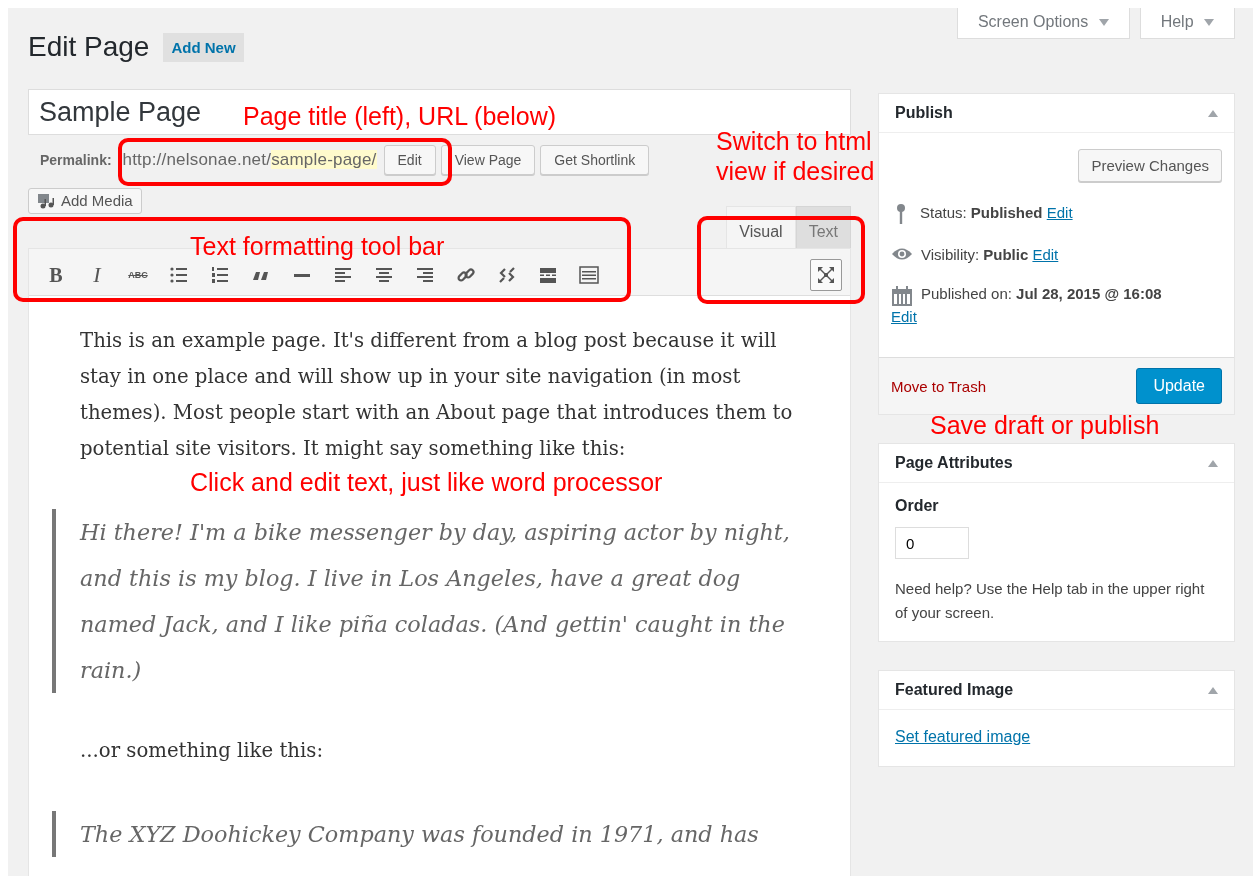 This screenshot has height=876, width=1253. Describe the element at coordinates (97, 275) in the screenshot. I see `italic-button: I` at that location.